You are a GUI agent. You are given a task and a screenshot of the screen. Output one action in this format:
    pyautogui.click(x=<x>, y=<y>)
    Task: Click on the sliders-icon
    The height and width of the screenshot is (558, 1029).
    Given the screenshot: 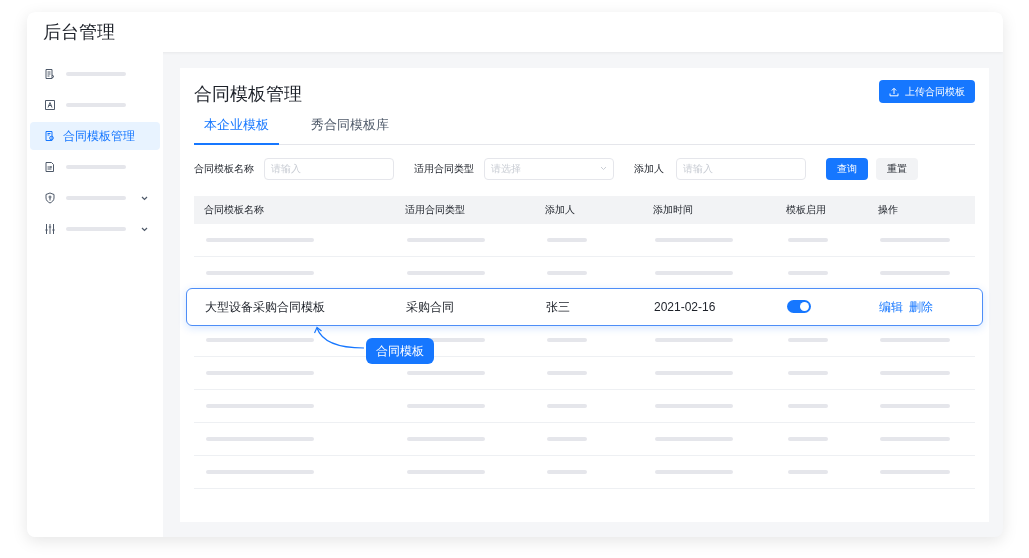 What is the action you would take?
    pyautogui.click(x=50, y=229)
    